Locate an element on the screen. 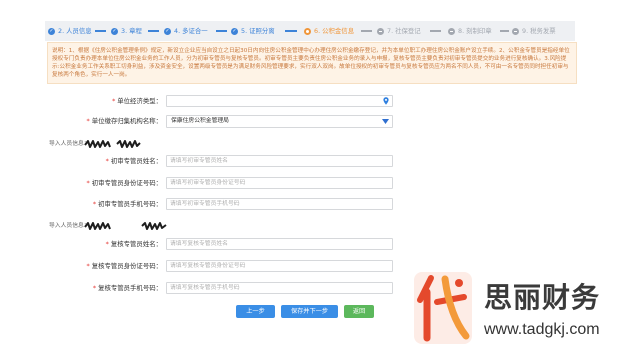 The image size is (620, 354). second-reviewer-phone-input is located at coordinates (279, 288).